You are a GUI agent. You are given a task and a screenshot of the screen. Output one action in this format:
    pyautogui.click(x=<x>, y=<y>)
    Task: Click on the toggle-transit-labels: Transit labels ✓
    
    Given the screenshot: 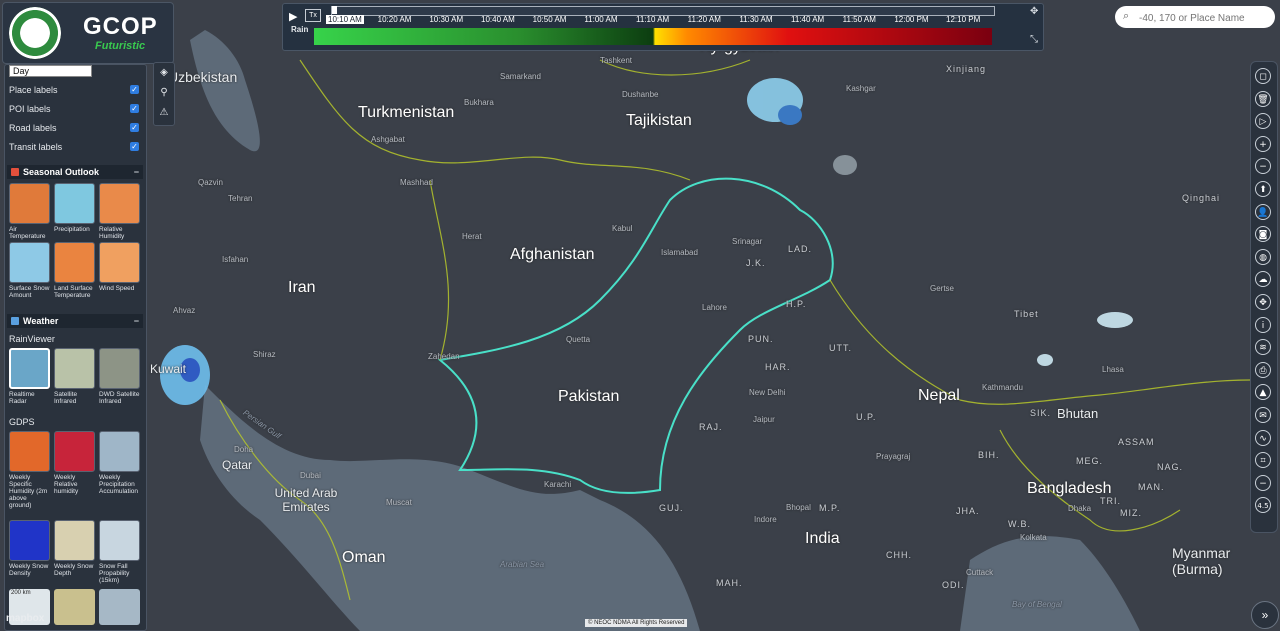 What is the action you would take?
    pyautogui.click(x=76, y=147)
    